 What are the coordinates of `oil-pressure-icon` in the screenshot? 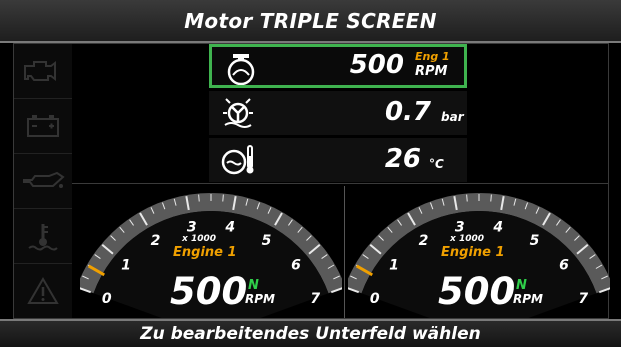 It's located at (44, 179).